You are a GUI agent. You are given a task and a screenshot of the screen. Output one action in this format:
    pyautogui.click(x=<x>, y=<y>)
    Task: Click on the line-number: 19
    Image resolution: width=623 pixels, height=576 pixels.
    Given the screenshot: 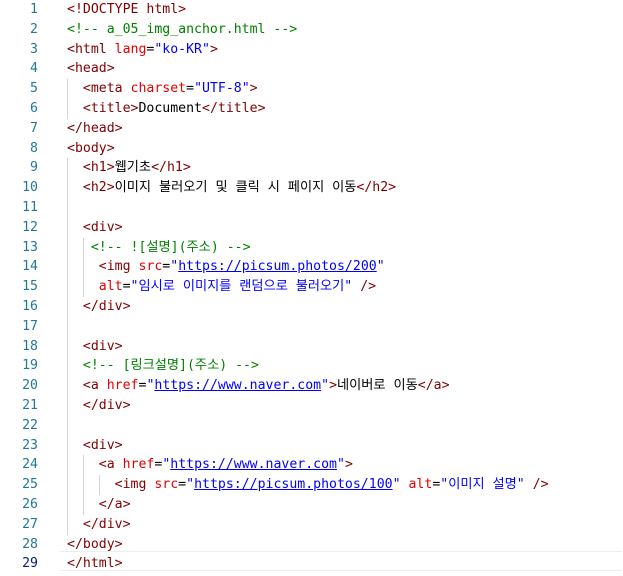 What is the action you would take?
    pyautogui.click(x=30, y=366)
    